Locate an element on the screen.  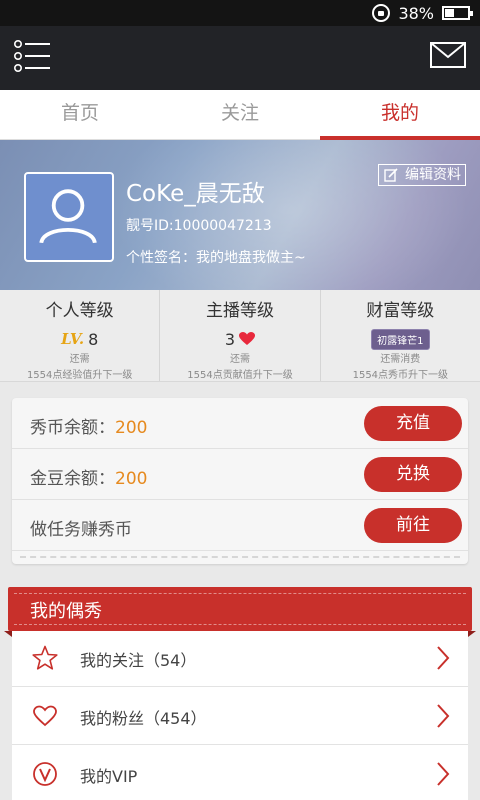
coin-balance-text: 秀币余额： is located at coordinates (72, 428).